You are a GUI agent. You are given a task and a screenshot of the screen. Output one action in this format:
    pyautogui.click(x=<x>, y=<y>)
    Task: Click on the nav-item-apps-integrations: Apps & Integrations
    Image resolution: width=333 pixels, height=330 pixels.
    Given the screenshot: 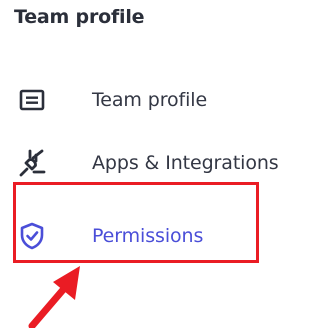 What is the action you would take?
    pyautogui.click(x=148, y=163)
    